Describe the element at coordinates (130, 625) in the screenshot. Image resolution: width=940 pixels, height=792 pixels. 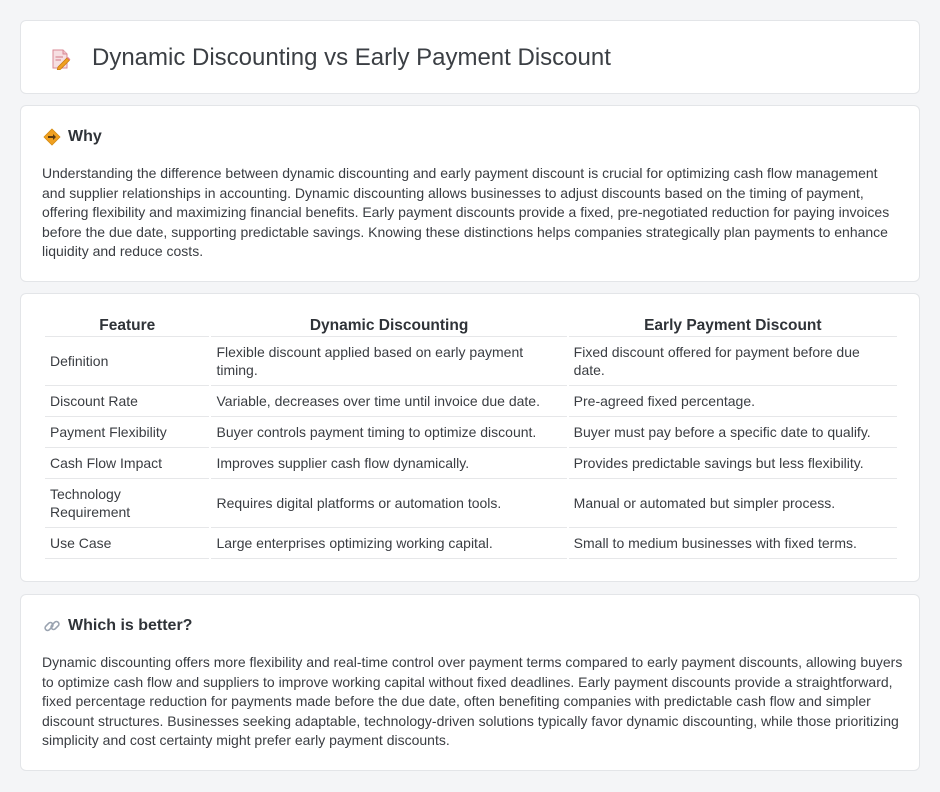
I see `better-title: Which is better?` at that location.